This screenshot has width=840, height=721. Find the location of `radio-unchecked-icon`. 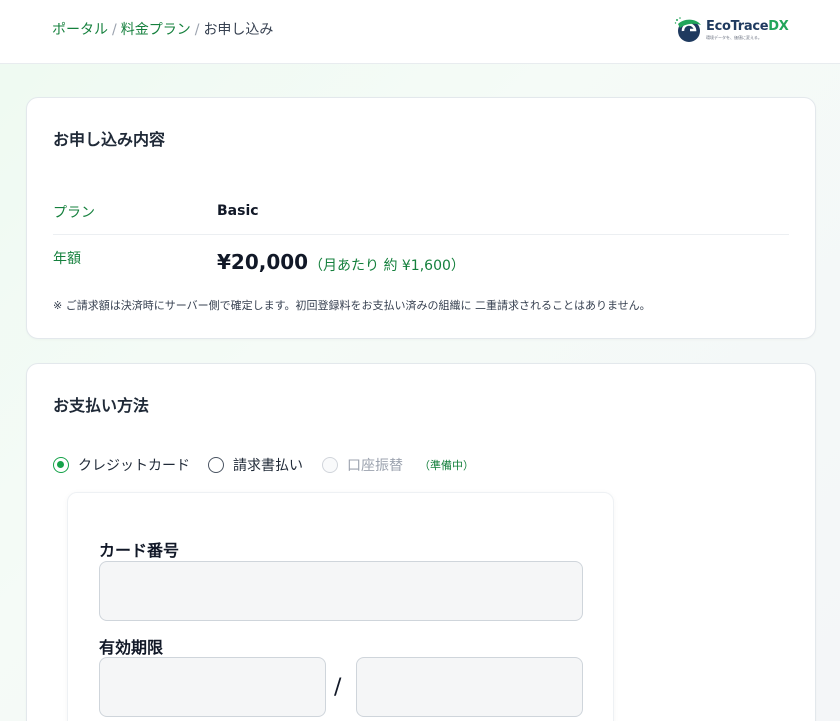

radio-unchecked-icon is located at coordinates (216, 465).